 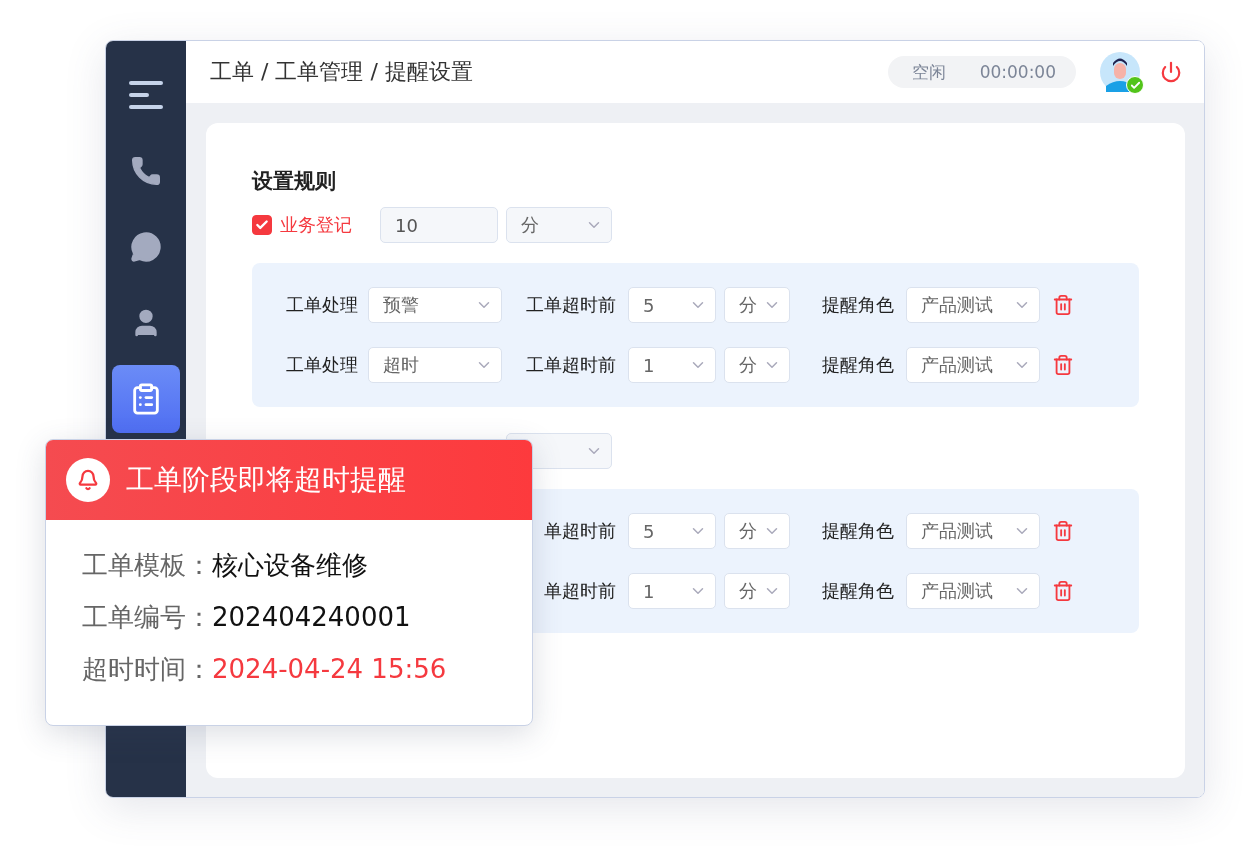 What do you see at coordinates (146, 399) in the screenshot?
I see `sidebar-item` at bounding box center [146, 399].